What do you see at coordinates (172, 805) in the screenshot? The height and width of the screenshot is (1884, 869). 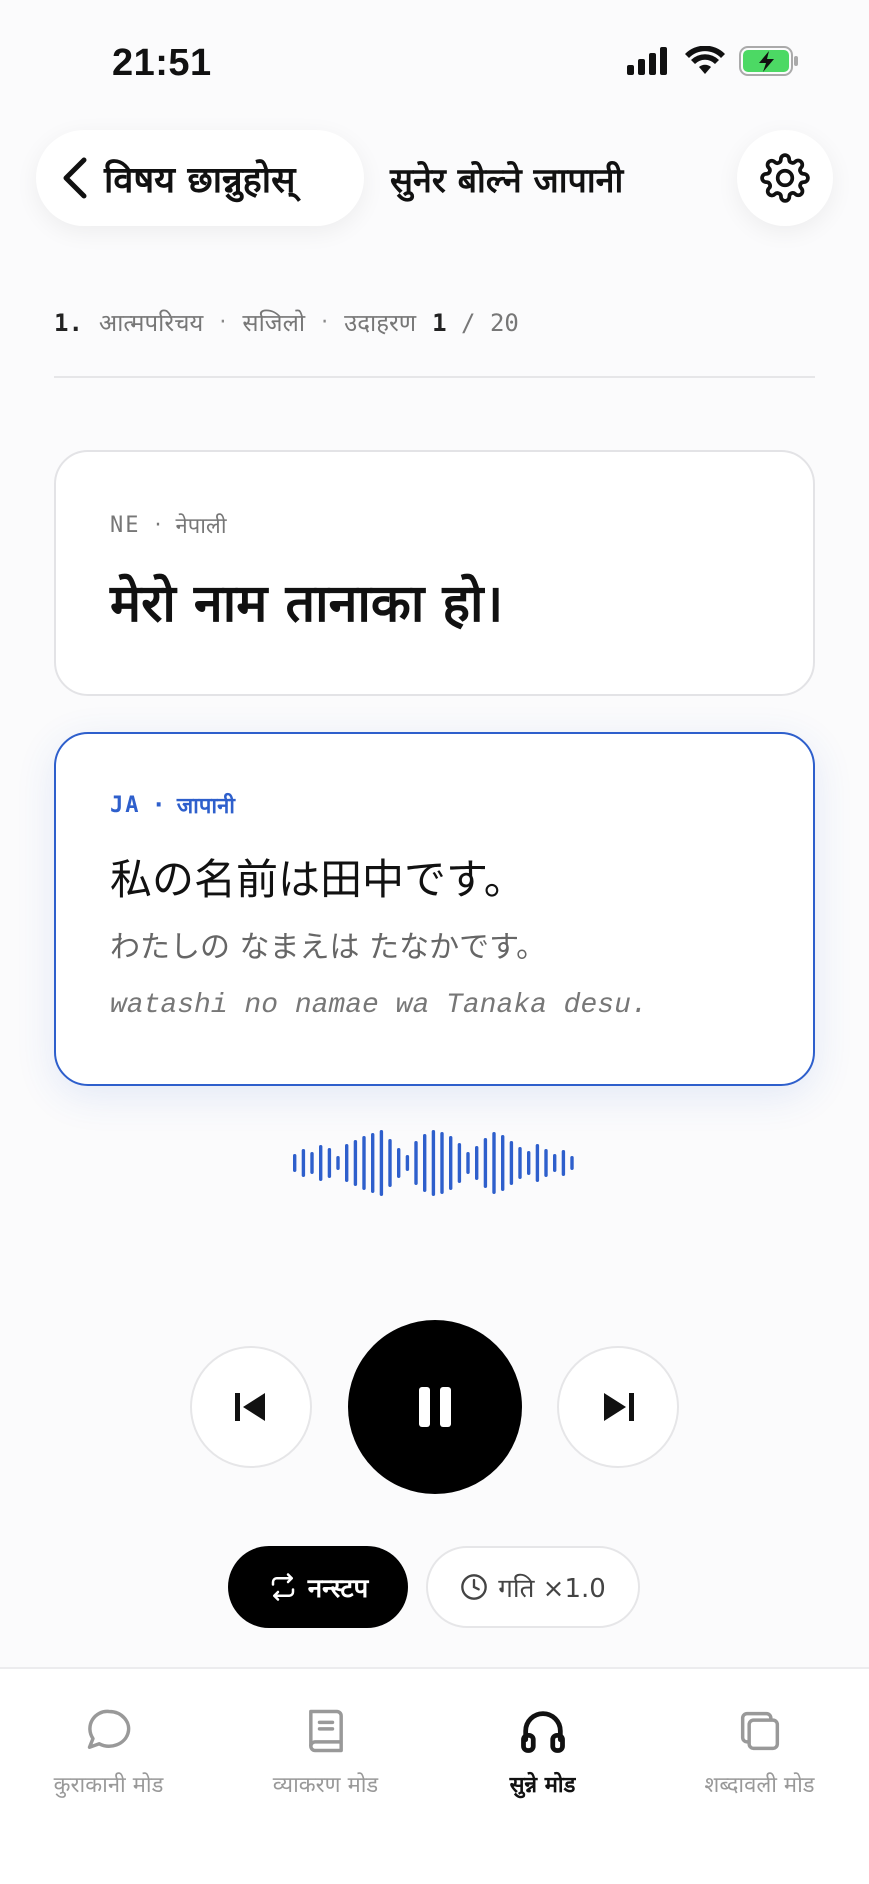 I see `target-lang-tag: JA · जापानी` at bounding box center [172, 805].